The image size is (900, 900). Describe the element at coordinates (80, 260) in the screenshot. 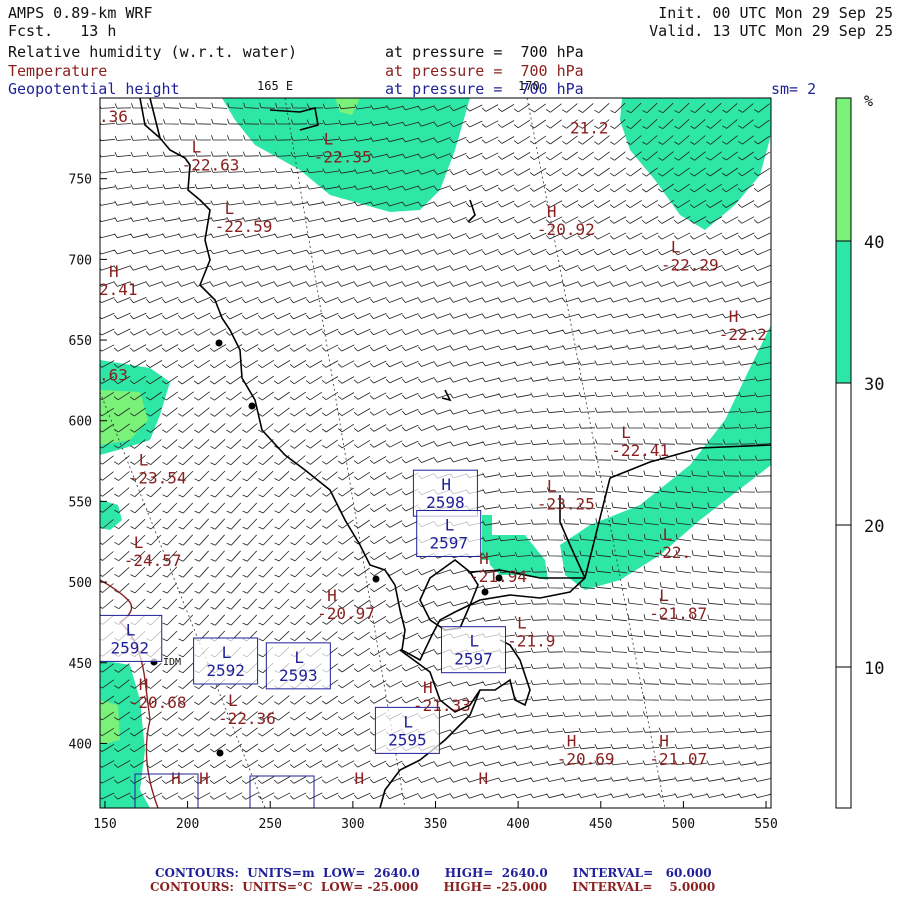

I see `y-tick-label: 700` at that location.